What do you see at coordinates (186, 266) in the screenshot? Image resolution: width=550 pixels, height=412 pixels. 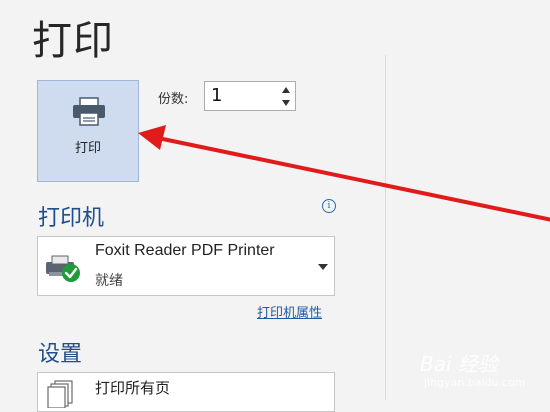 I see `printer-select: Foxit Reader PDF Printer 就绪` at bounding box center [186, 266].